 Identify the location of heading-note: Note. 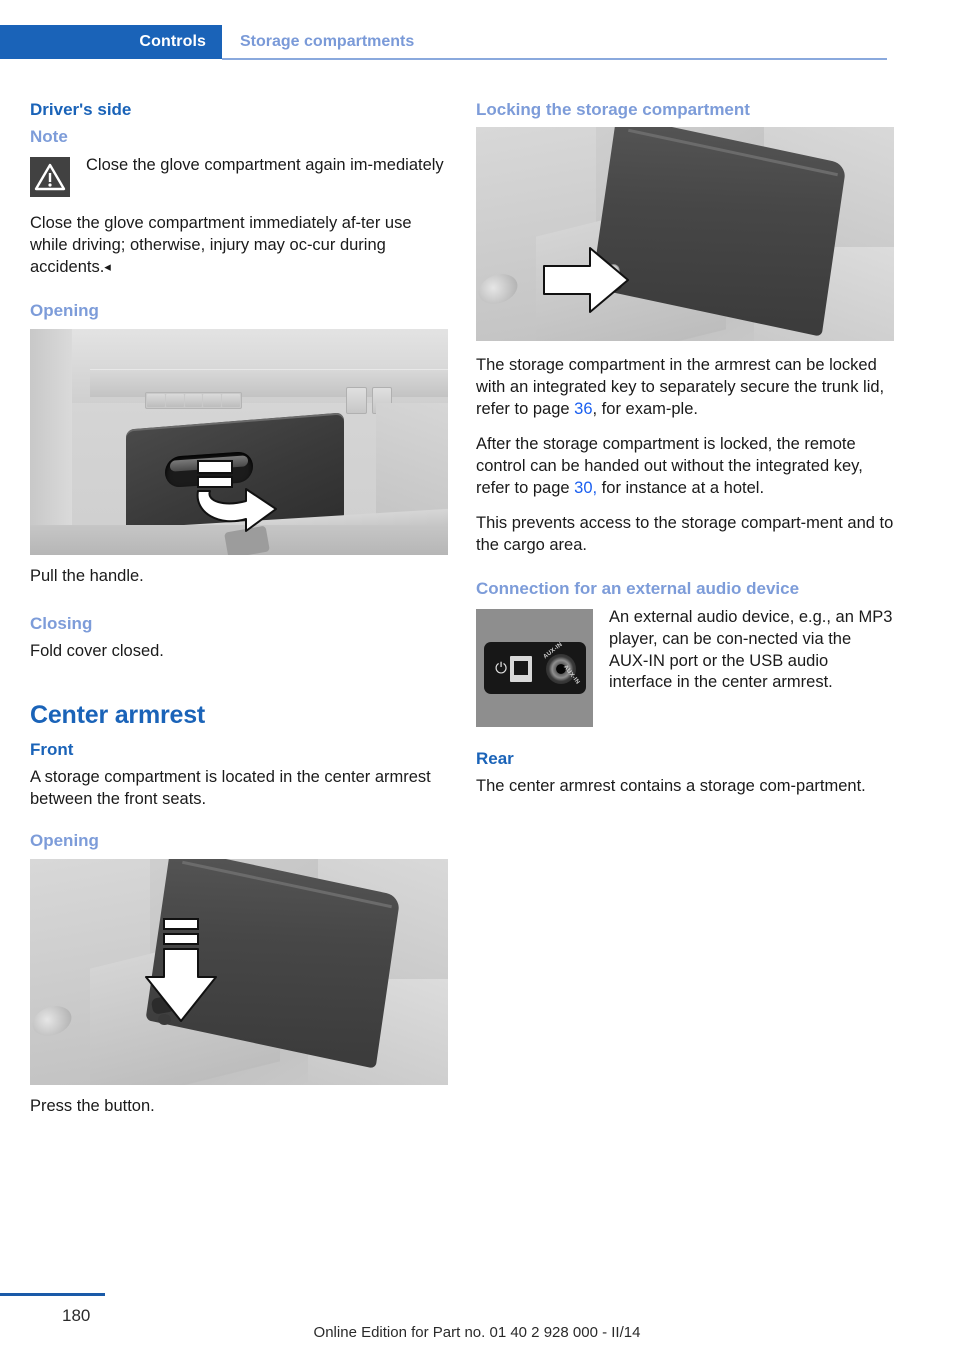
(49, 137).